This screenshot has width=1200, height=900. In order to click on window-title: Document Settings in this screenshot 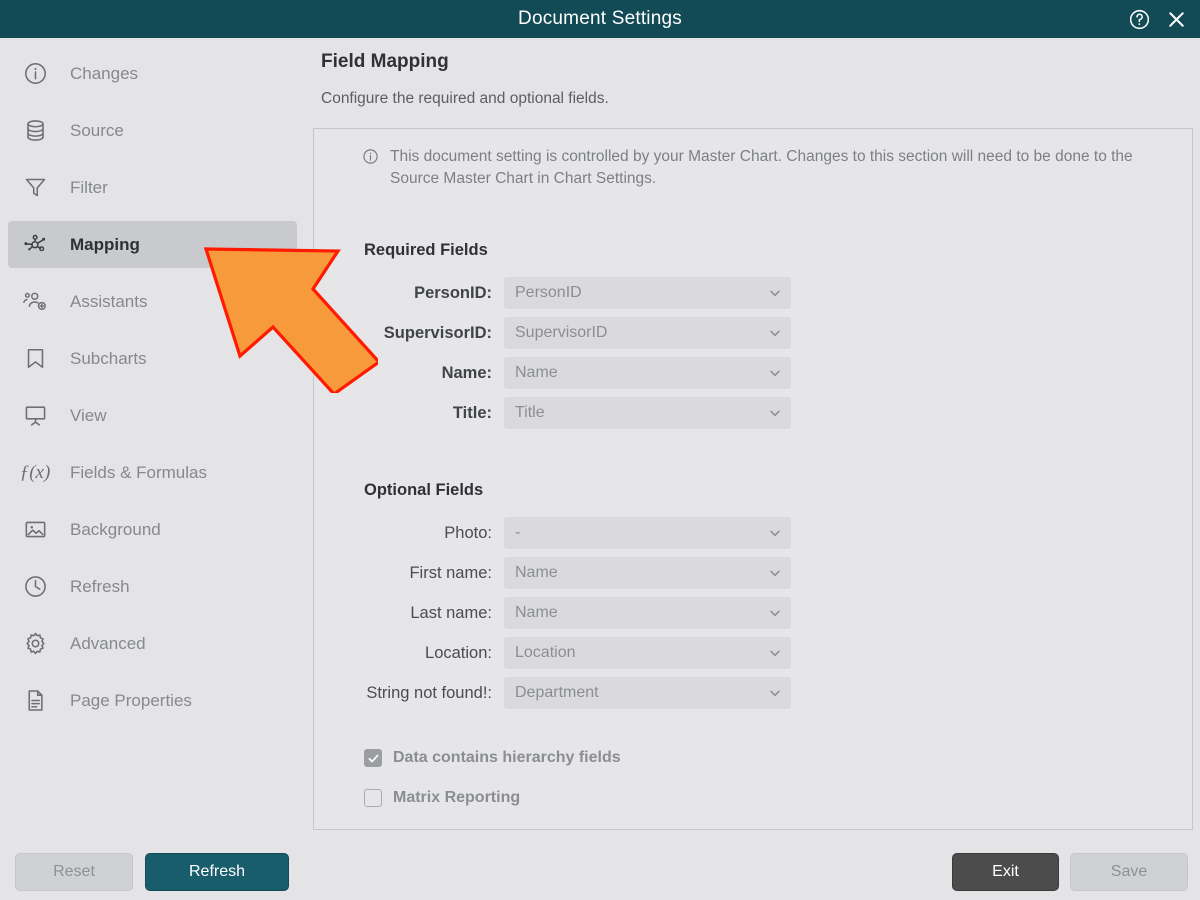, I will do `click(600, 18)`.